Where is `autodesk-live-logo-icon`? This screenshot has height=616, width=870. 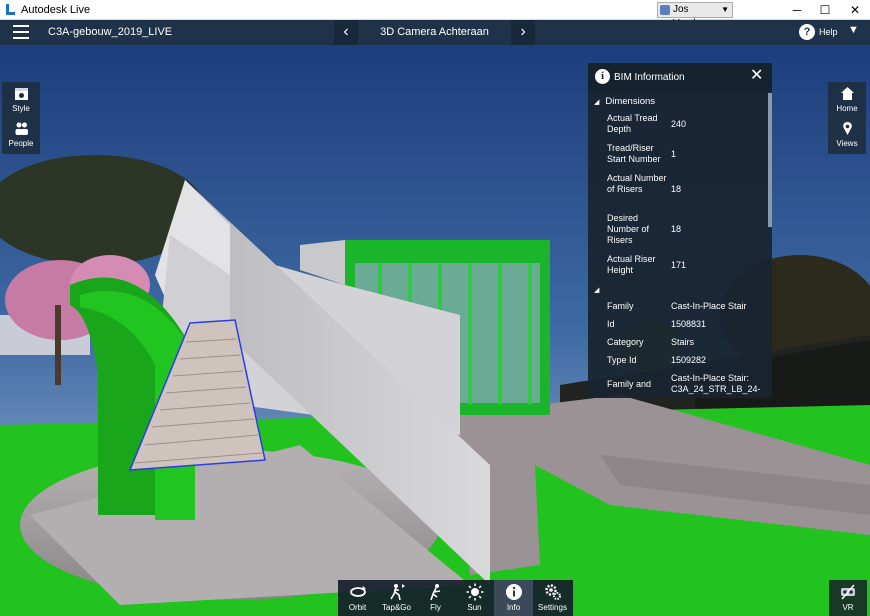 autodesk-live-logo-icon is located at coordinates (10, 9).